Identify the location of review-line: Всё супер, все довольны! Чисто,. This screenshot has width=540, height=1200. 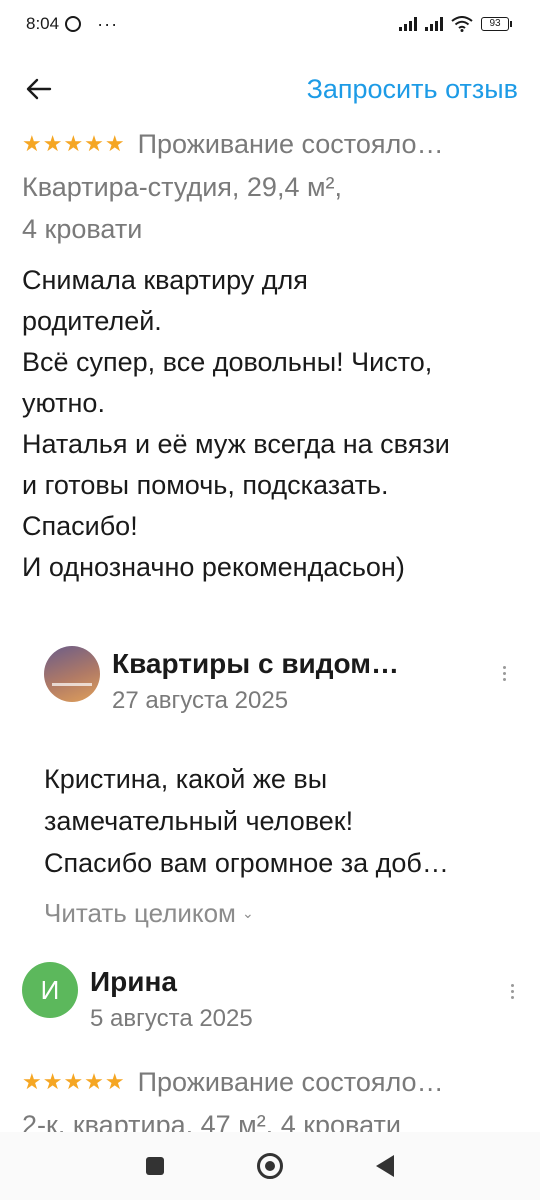
(227, 362).